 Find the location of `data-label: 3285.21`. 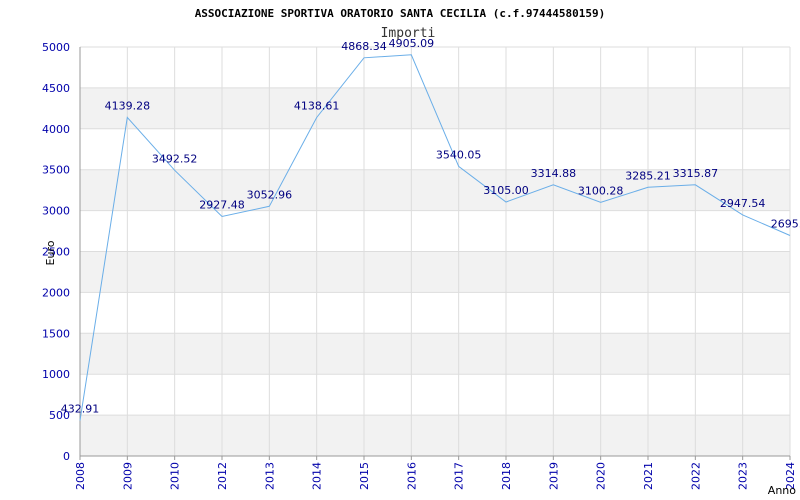

data-label: 3285.21 is located at coordinates (648, 175).